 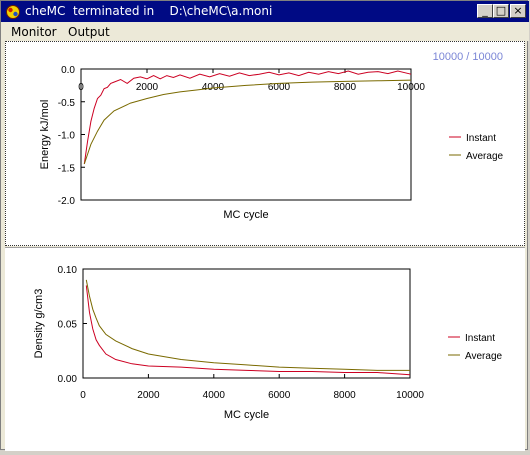 I want to click on y-axis-label: Energy kJ/mol, so click(x=45, y=135).